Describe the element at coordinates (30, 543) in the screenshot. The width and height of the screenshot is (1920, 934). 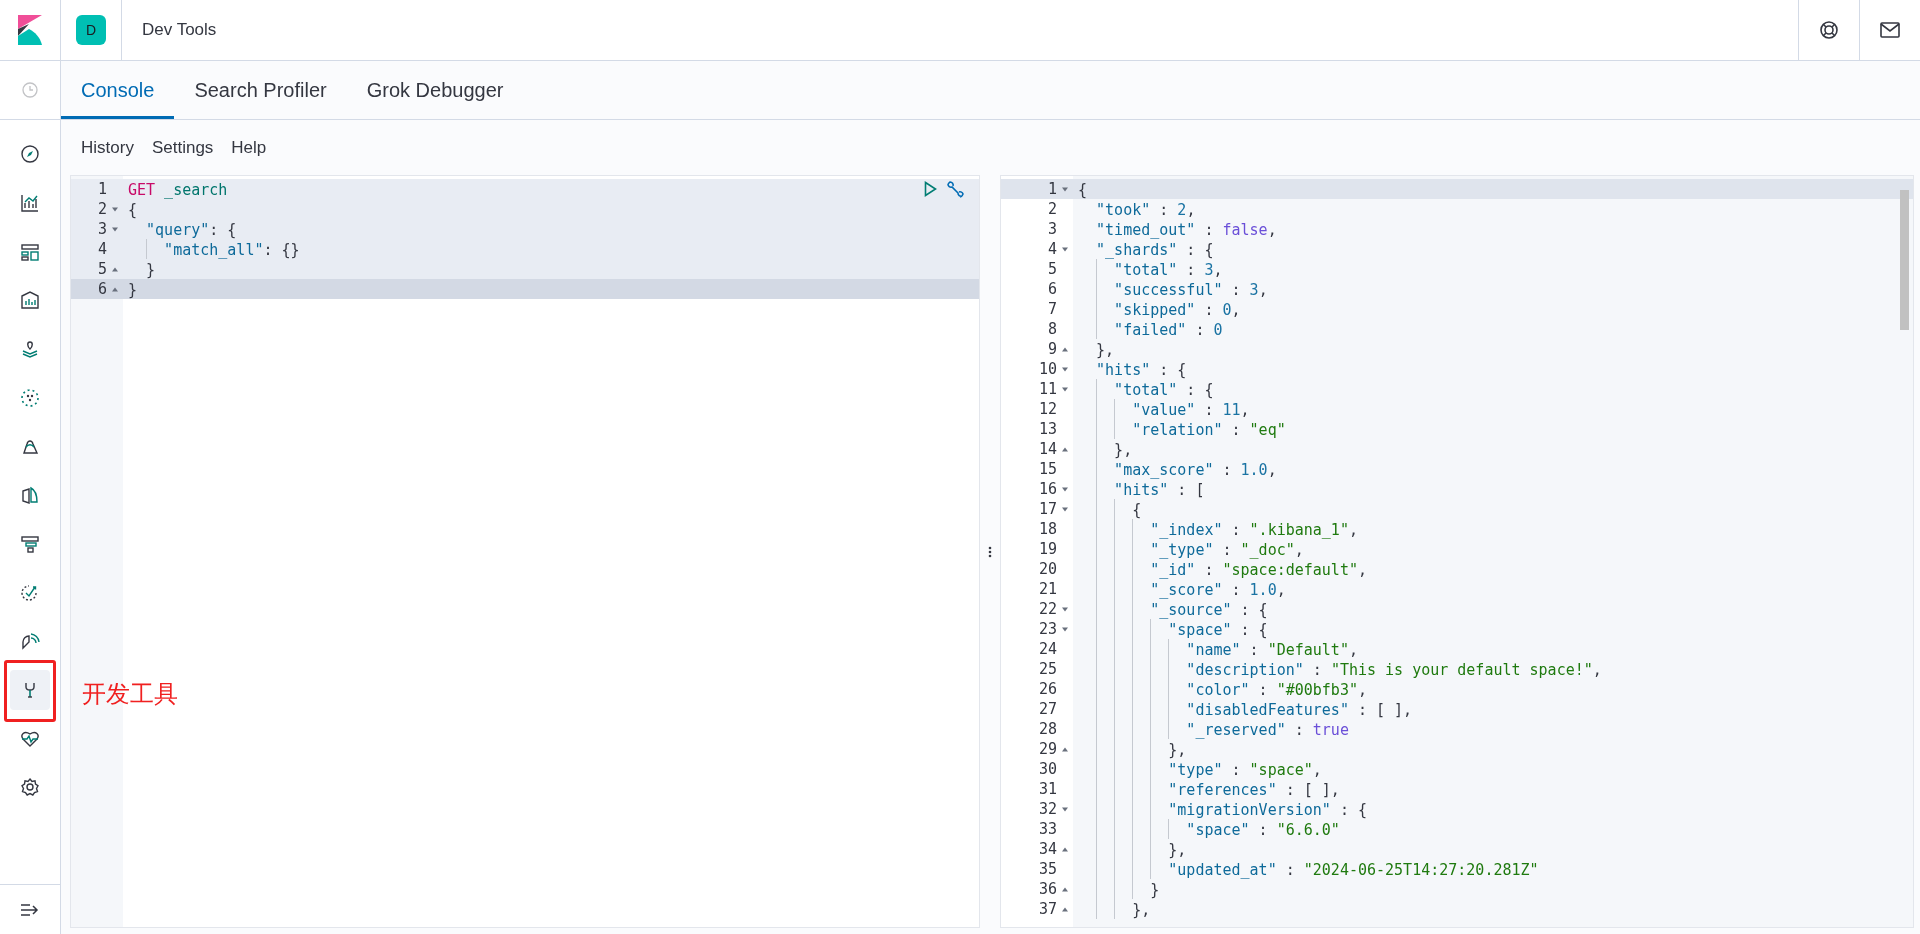
I see `stacked-bars-icon` at that location.